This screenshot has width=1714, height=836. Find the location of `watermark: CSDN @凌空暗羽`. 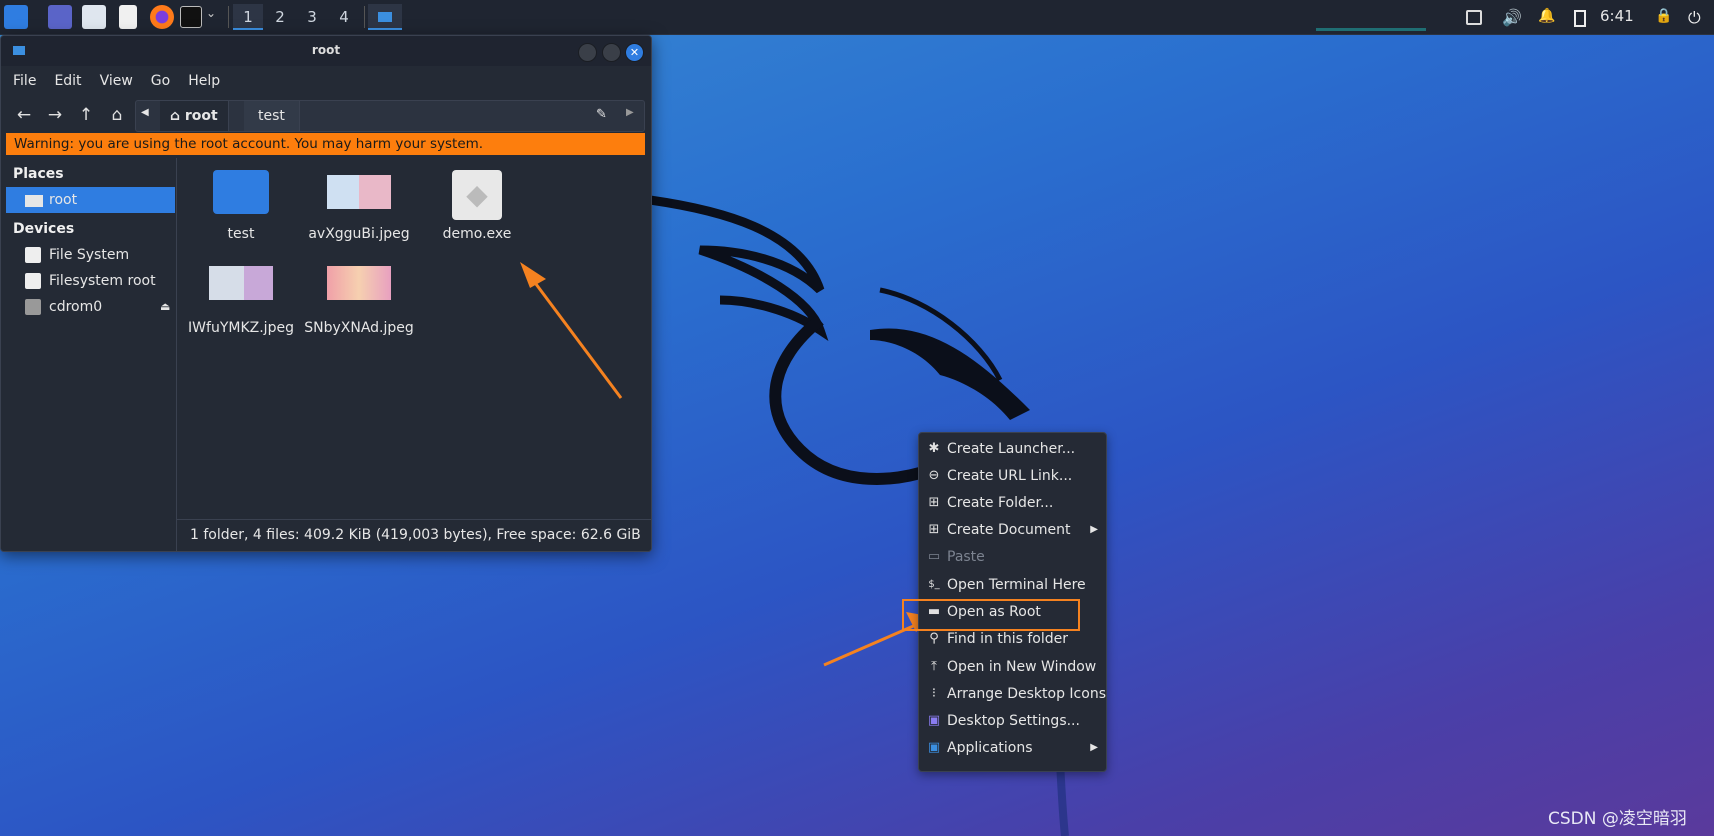

watermark: CSDN @凌空暗羽 is located at coordinates (1617, 819).